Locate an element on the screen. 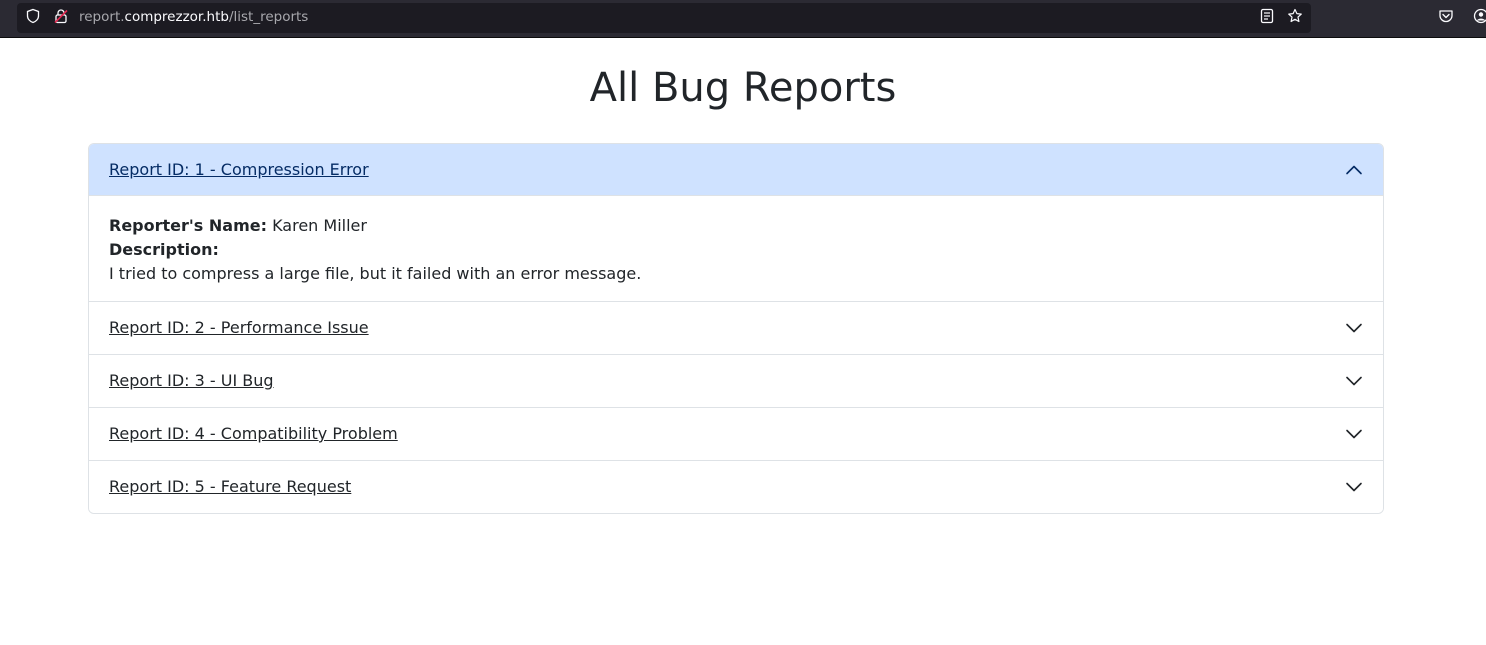 The image size is (1486, 645). report-2-link: Report ID: 2 - Performance Issue is located at coordinates (239, 328).